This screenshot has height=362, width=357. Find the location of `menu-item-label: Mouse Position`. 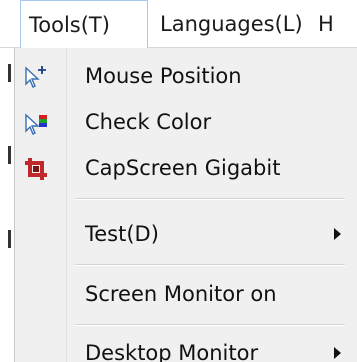

menu-item-label: Mouse Position is located at coordinates (163, 76).